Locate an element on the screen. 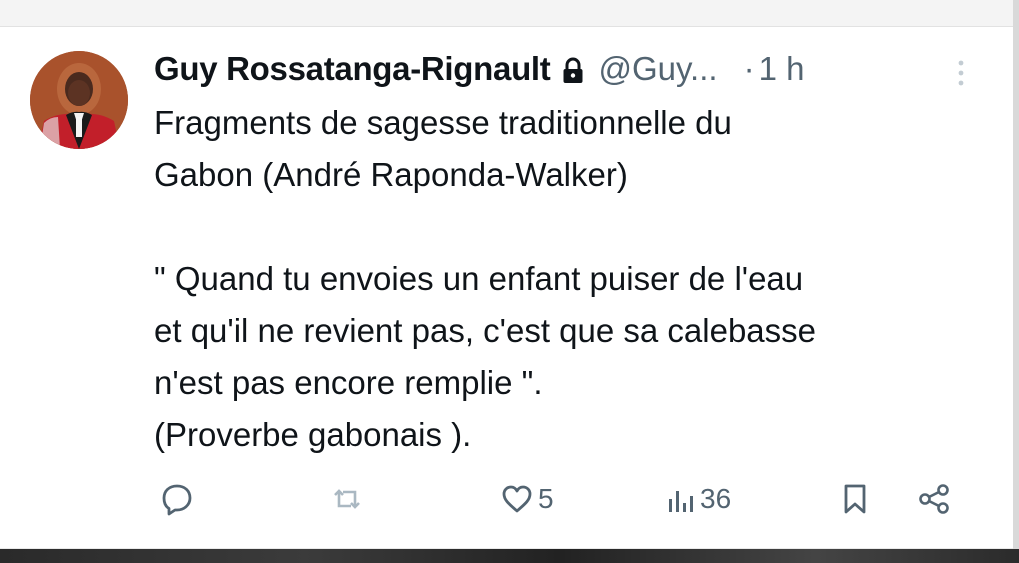  reply-button is located at coordinates (177, 499).